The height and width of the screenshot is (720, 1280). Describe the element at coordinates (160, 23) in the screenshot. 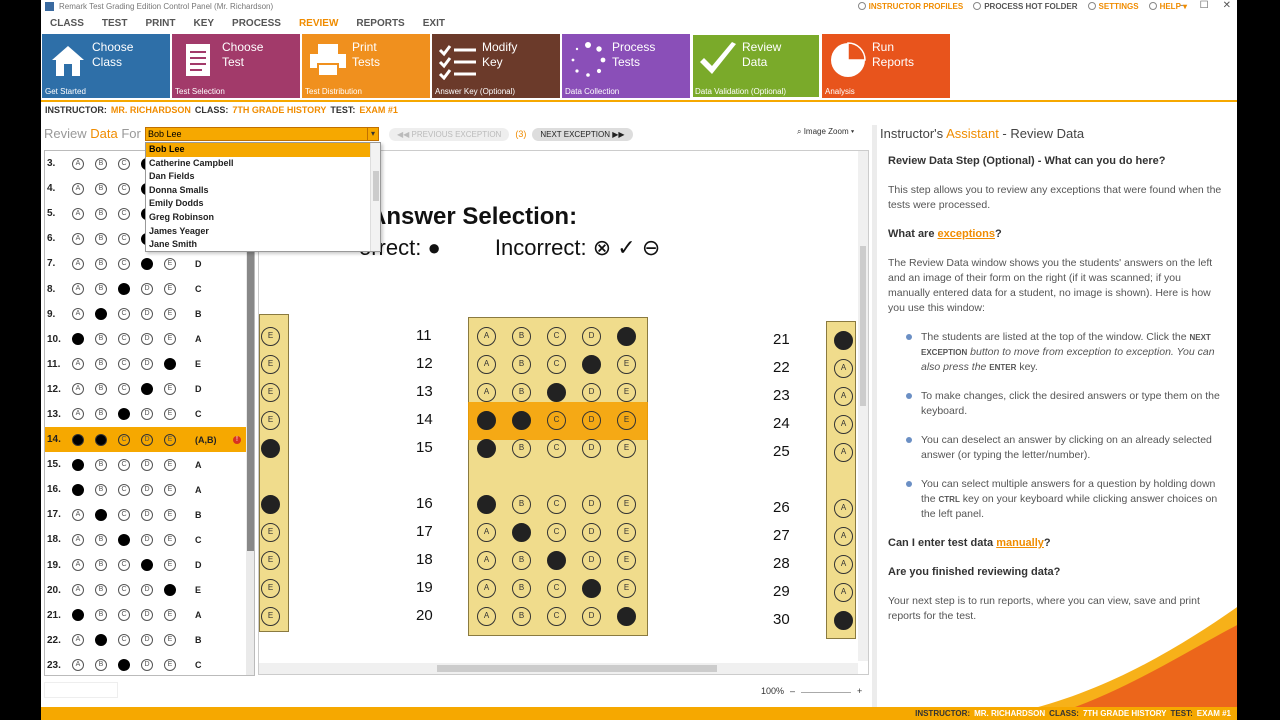

I see `menu-print: PRINT` at that location.